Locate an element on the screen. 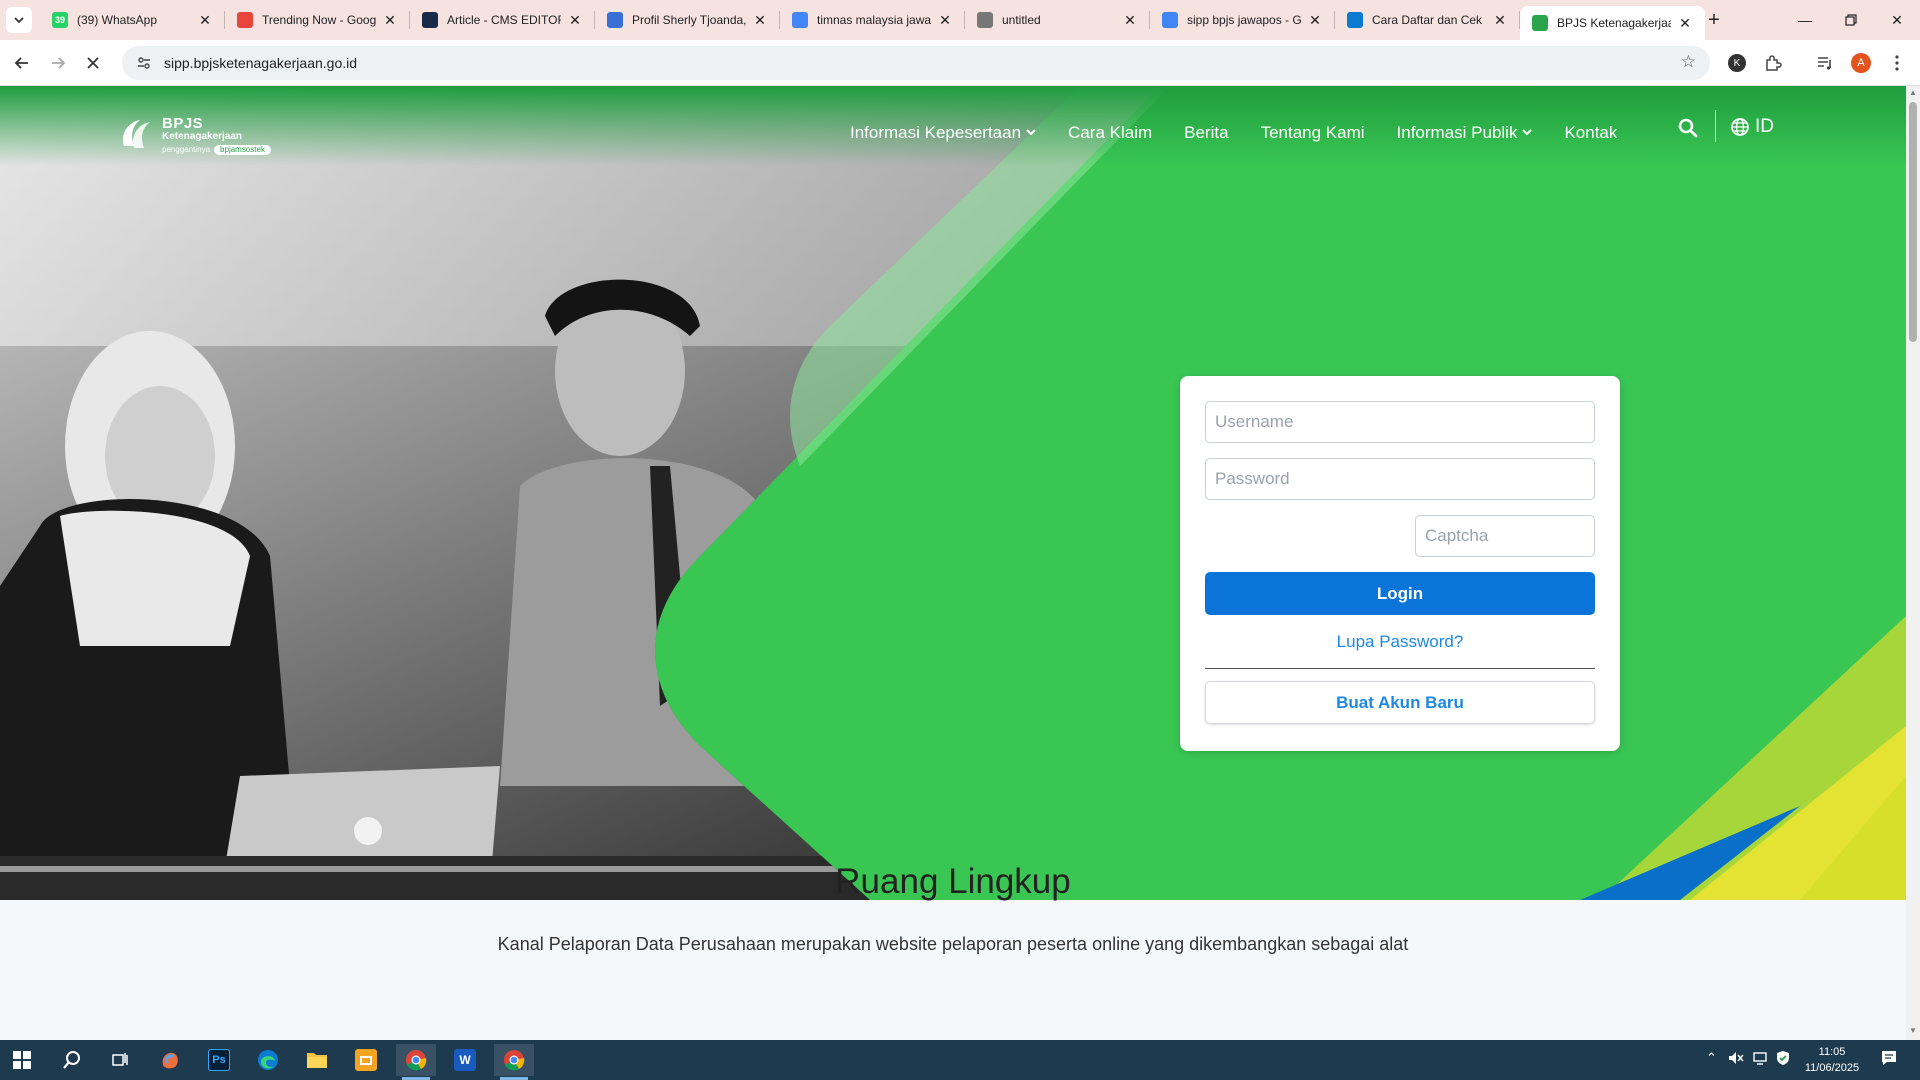 The height and width of the screenshot is (1080, 1920). nav-item: Cara Klaim is located at coordinates (1110, 133).